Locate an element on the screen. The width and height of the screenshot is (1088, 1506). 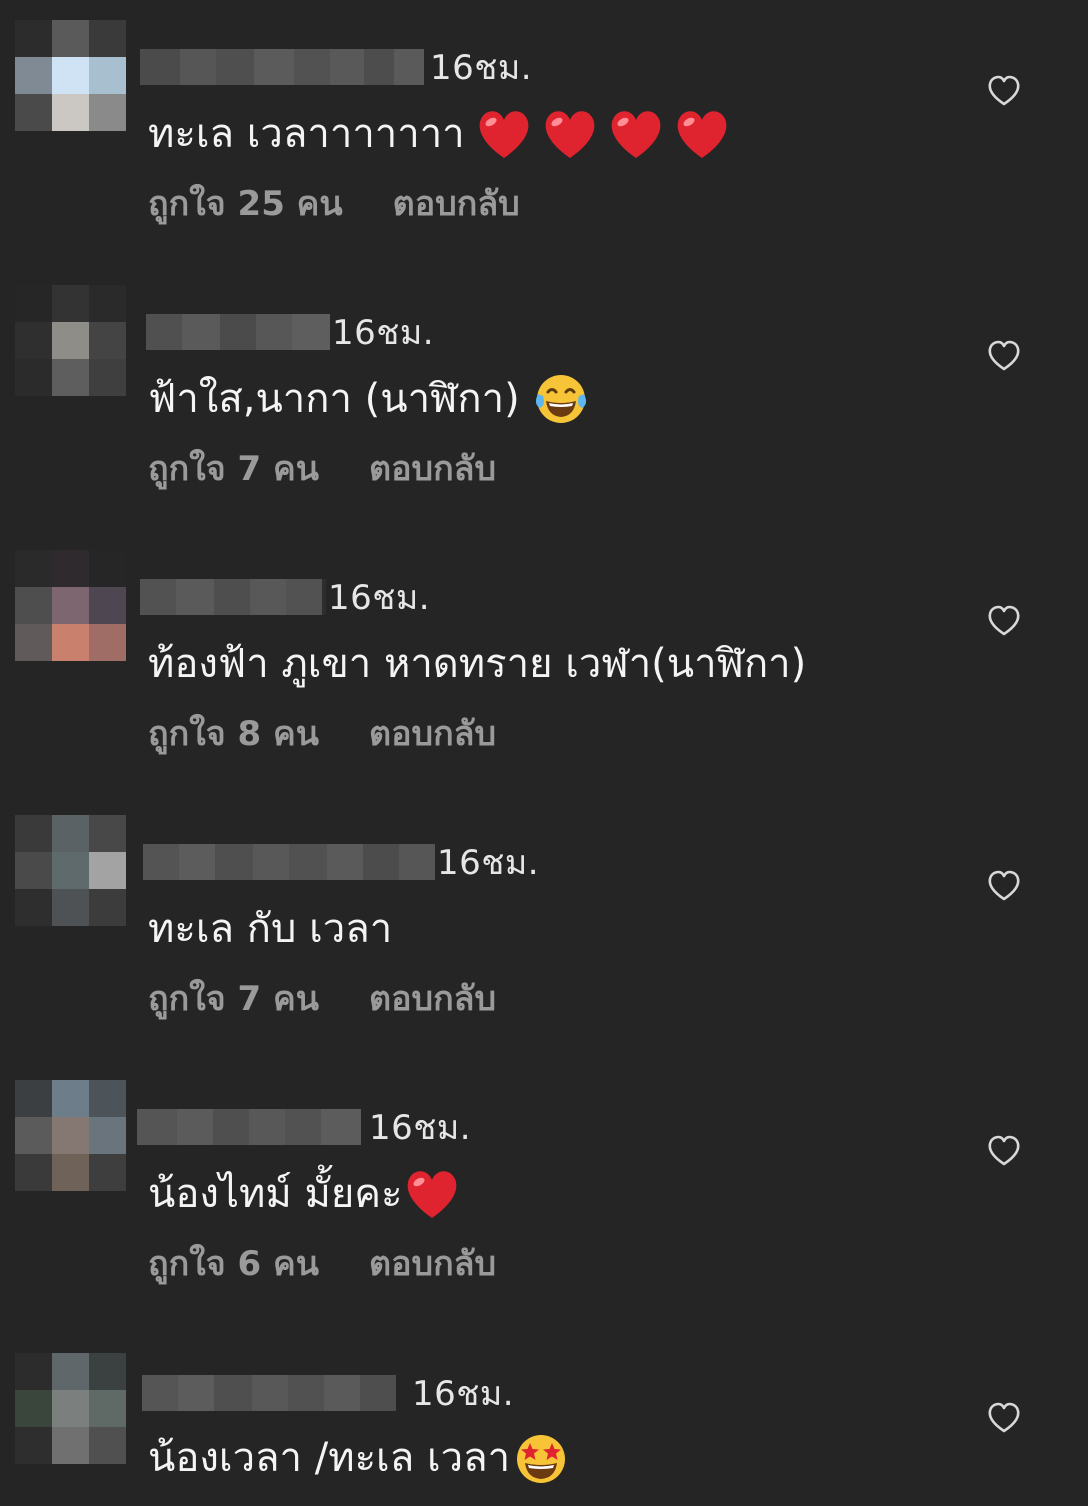
like-count: ถูกใจ 8 คน is located at coordinates (233, 733).